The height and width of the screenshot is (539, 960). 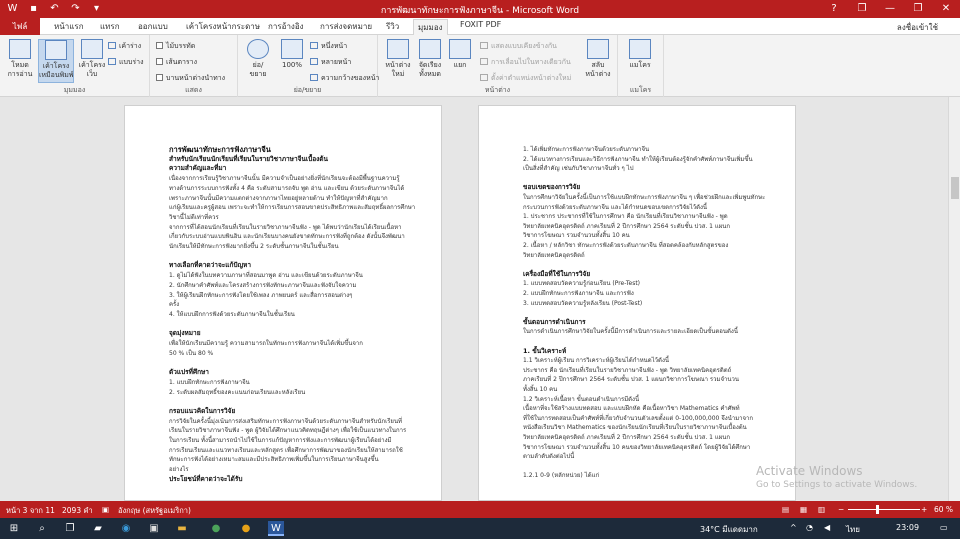 What do you see at coordinates (943, 509) in the screenshot?
I see `zoom-level: 60 %` at bounding box center [943, 509].